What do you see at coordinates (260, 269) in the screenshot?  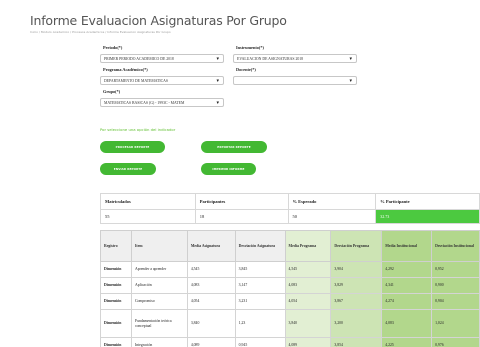 I see `table-cell: 3,845` at bounding box center [260, 269].